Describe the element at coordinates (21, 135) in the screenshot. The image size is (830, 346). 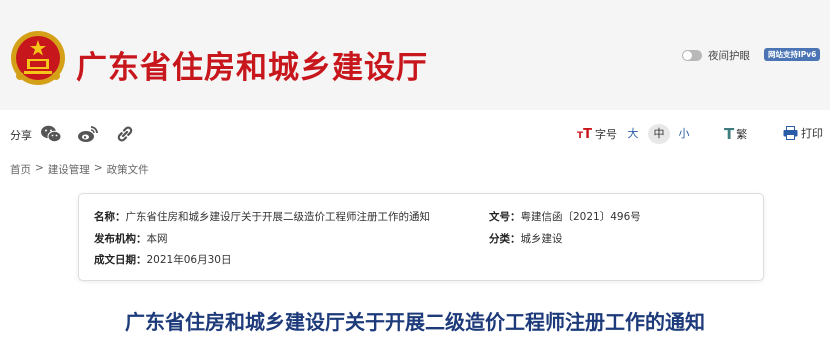
I see `share-label: 分享` at that location.